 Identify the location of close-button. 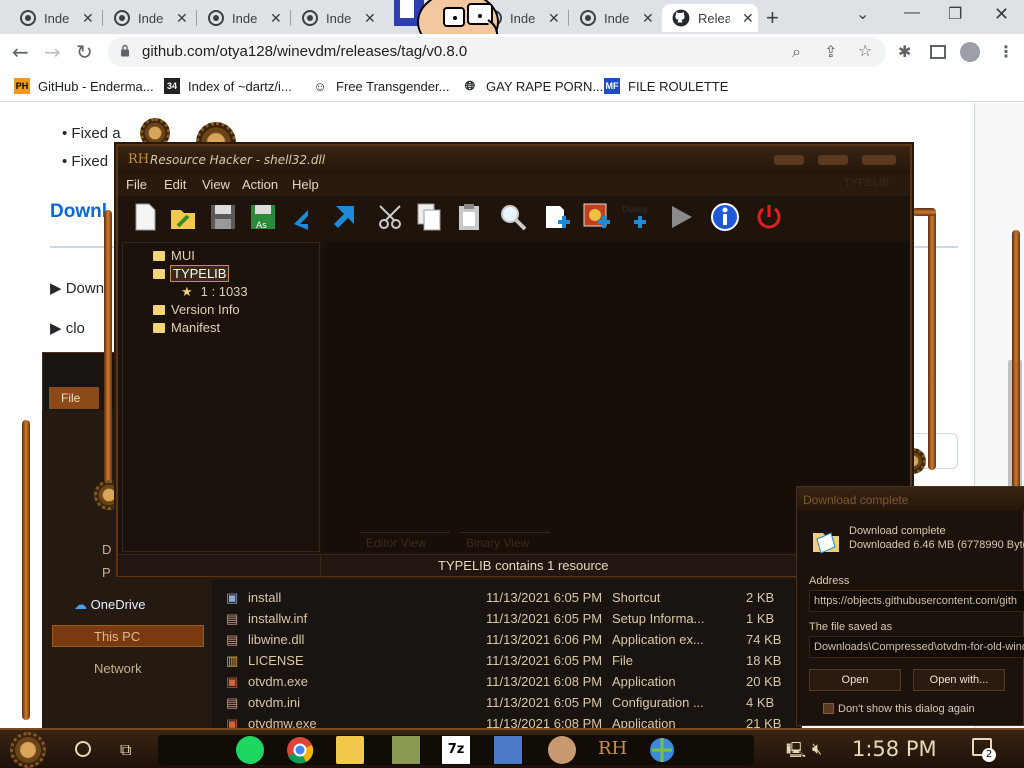
(879, 160).